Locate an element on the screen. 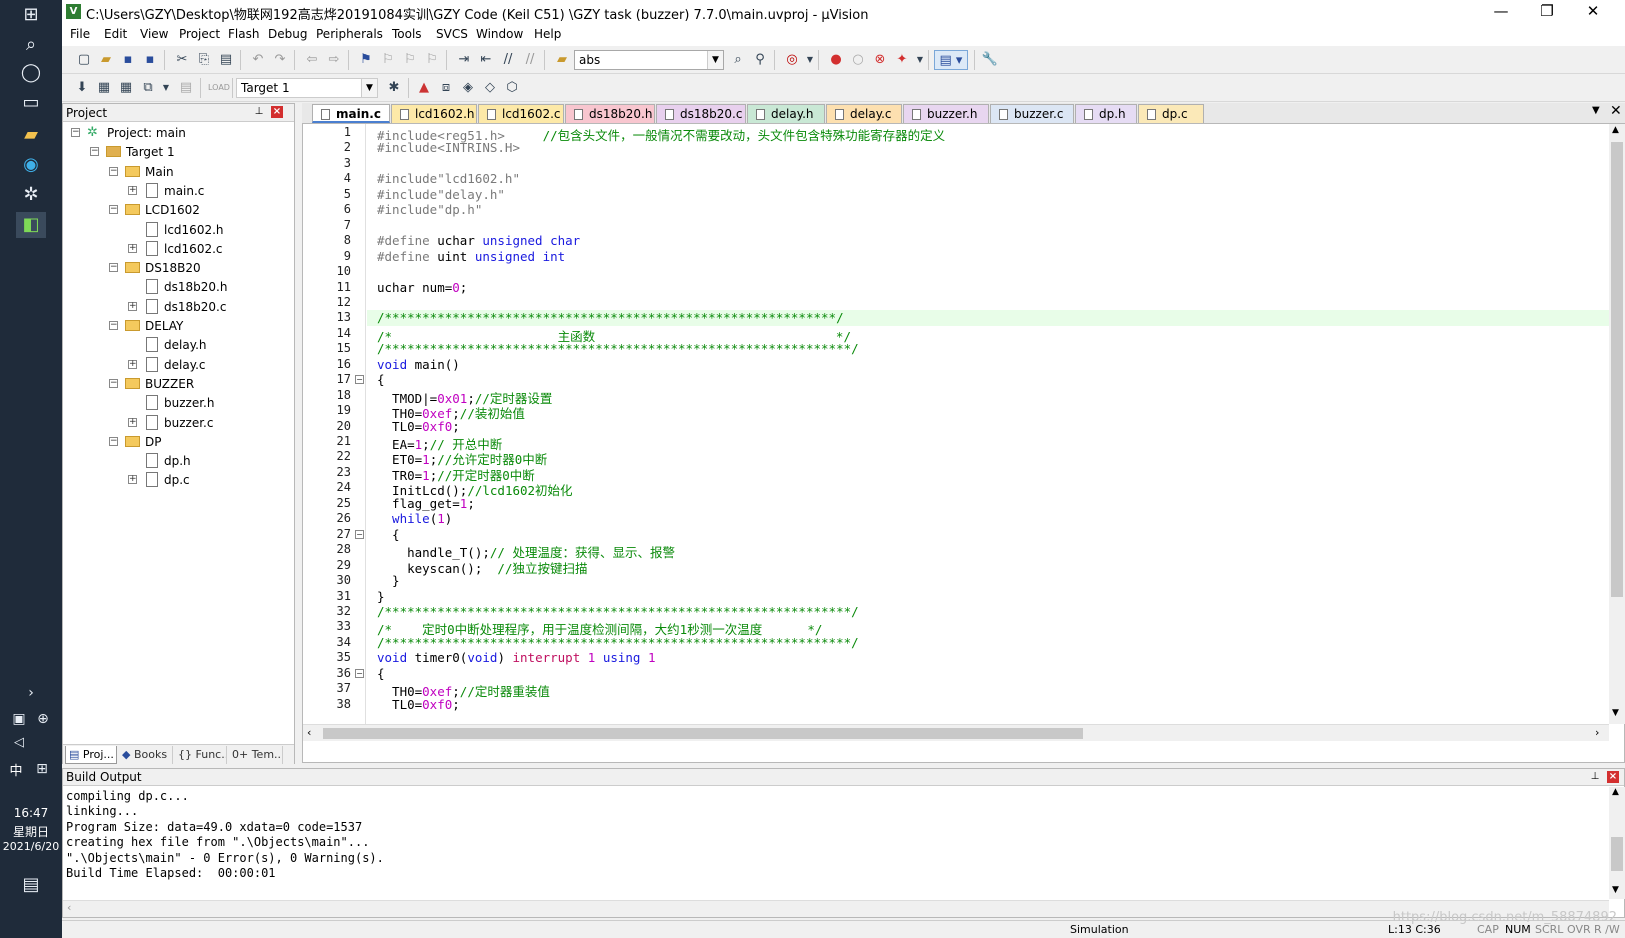  build-icon: ▦ is located at coordinates (104, 88).